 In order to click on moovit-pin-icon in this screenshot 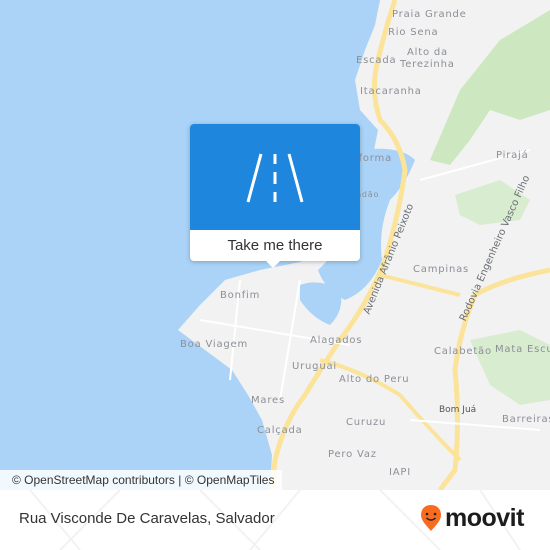, I will do `click(431, 518)`.